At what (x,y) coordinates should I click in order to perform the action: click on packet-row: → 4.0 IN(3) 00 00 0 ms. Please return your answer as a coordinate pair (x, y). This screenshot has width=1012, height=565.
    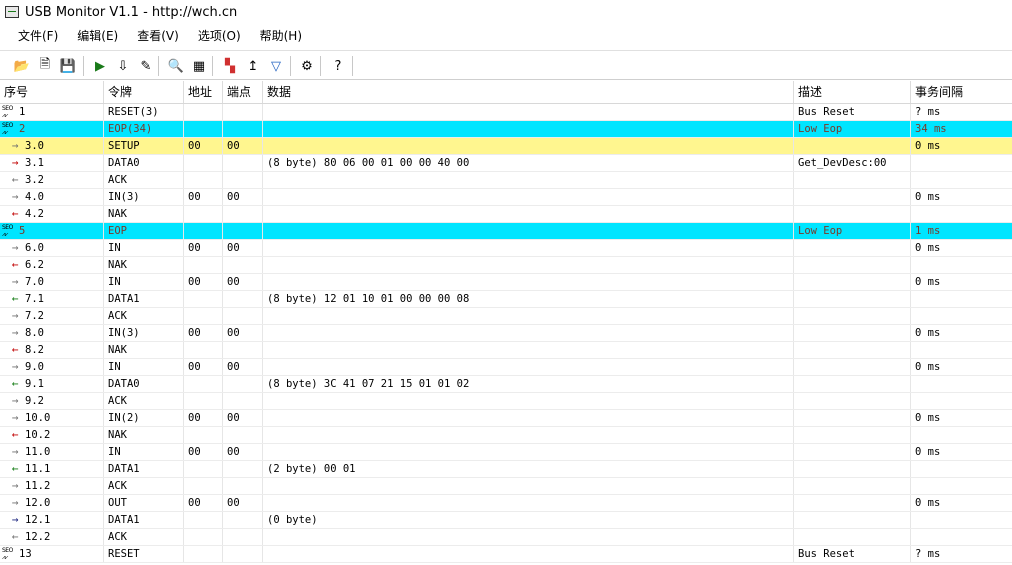
    Looking at the image, I should click on (506, 197).